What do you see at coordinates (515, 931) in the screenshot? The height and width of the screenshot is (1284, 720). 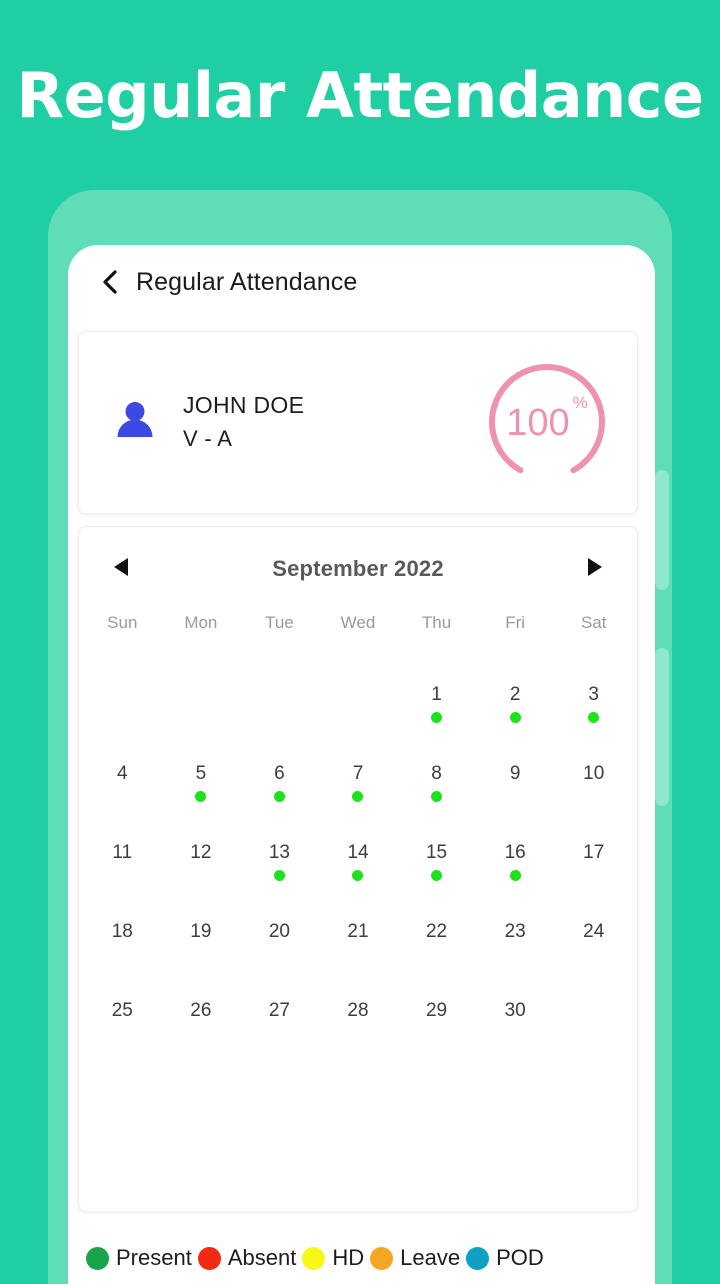 I see `day-number: 23` at bounding box center [515, 931].